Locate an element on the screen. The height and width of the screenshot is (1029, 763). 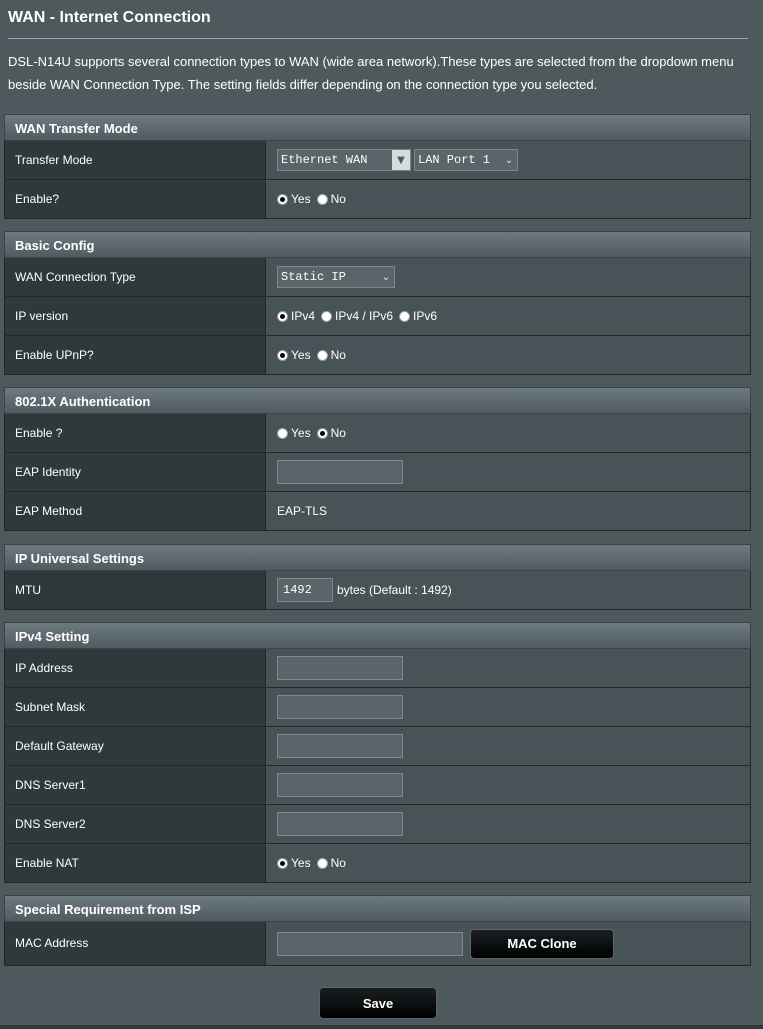
row-default-gateway: Default Gateway is located at coordinates (377, 746).